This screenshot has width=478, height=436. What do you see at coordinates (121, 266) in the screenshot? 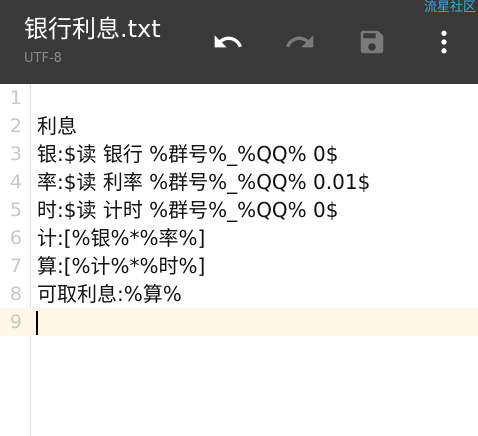
I see `line-text: 算:[%计%*%时%]` at bounding box center [121, 266].